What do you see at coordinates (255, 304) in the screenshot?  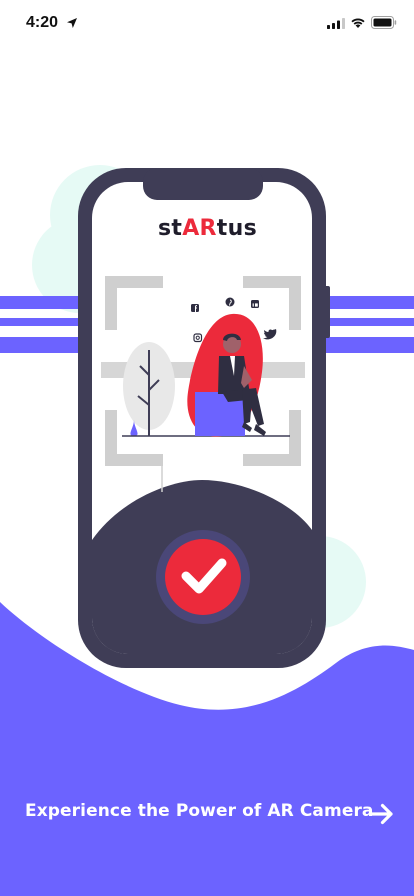 I see `linkedin-icon` at bounding box center [255, 304].